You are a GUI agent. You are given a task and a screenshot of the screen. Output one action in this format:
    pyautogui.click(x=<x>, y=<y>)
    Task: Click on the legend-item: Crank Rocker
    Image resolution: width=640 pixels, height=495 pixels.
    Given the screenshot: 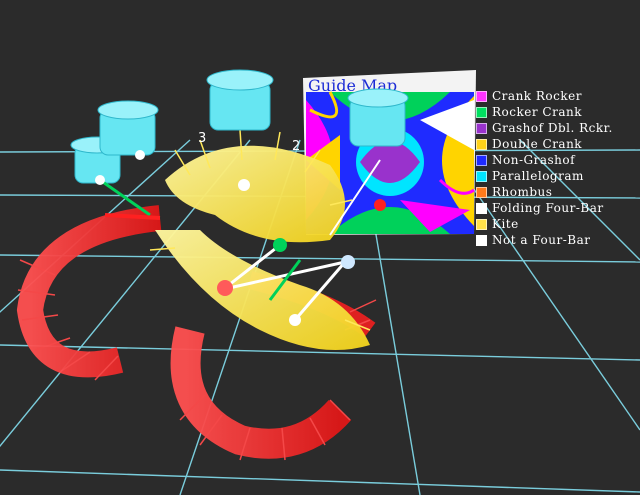 What is the action you would take?
    pyautogui.click(x=556, y=96)
    